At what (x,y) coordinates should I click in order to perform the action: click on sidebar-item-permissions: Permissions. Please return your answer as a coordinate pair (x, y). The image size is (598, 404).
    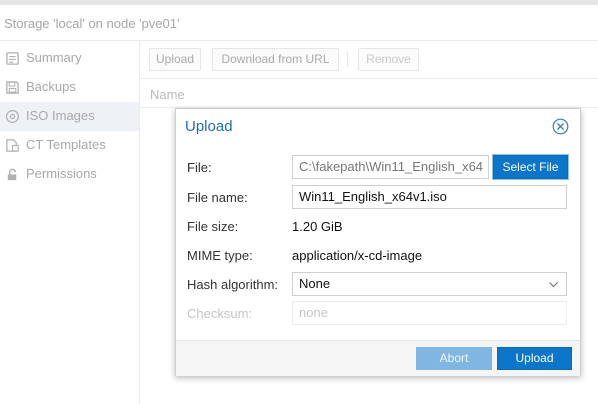
    Looking at the image, I should click on (69, 174).